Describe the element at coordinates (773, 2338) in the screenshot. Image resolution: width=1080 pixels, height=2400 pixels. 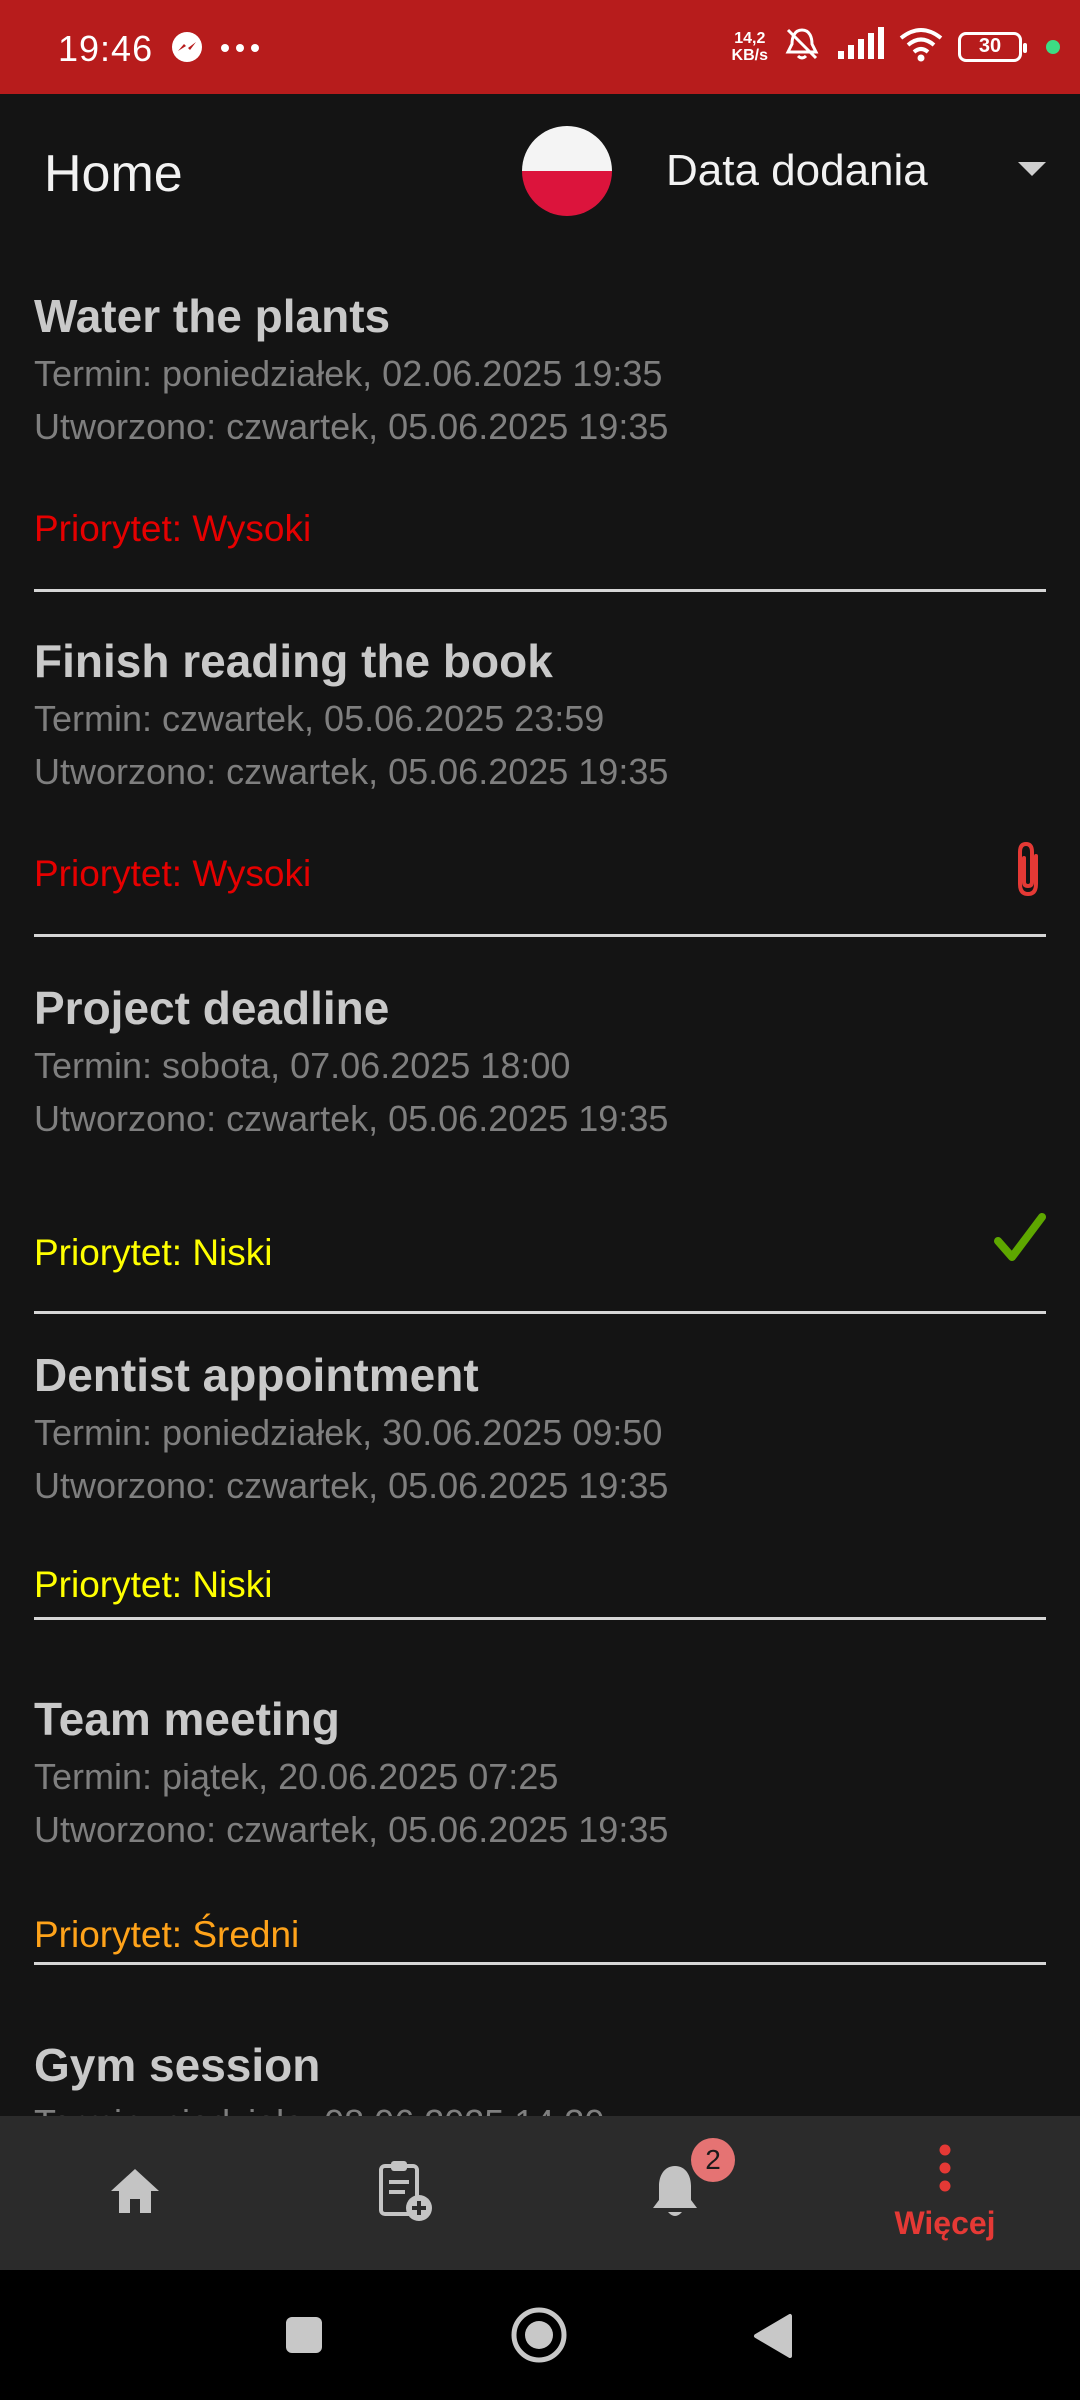
I see `back-triangle-icon` at that location.